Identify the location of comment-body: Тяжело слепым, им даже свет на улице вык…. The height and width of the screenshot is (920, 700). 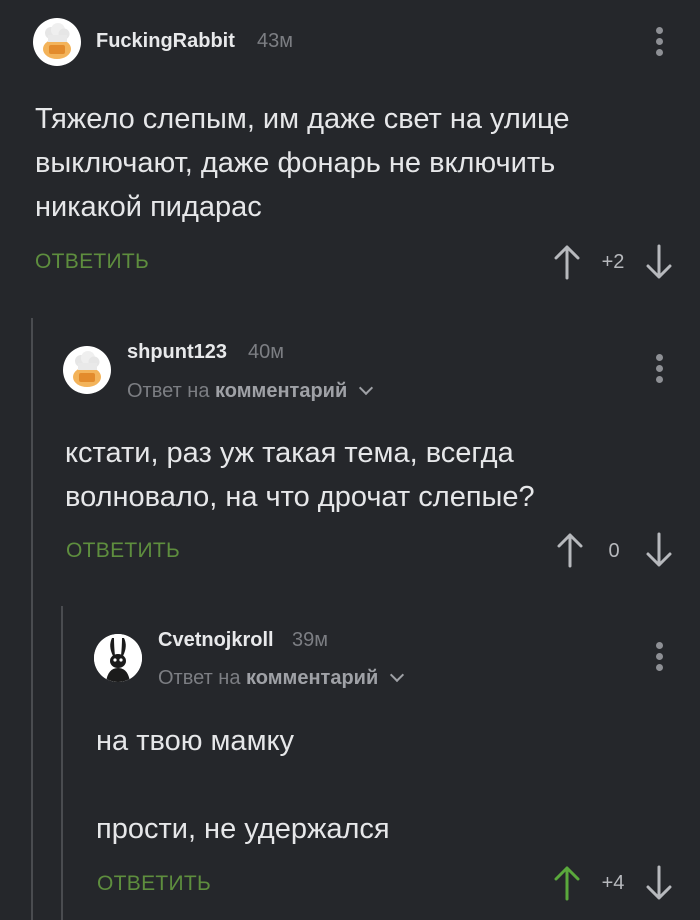
(302, 163).